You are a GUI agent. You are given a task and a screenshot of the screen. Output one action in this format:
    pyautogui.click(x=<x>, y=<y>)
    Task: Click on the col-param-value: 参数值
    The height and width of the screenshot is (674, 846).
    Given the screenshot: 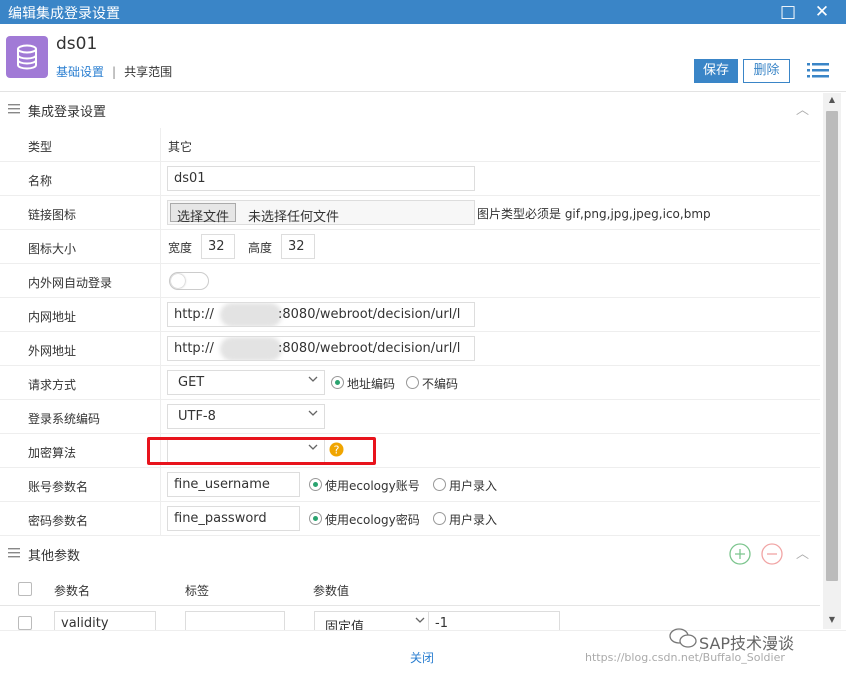 What is the action you would take?
    pyautogui.click(x=331, y=591)
    